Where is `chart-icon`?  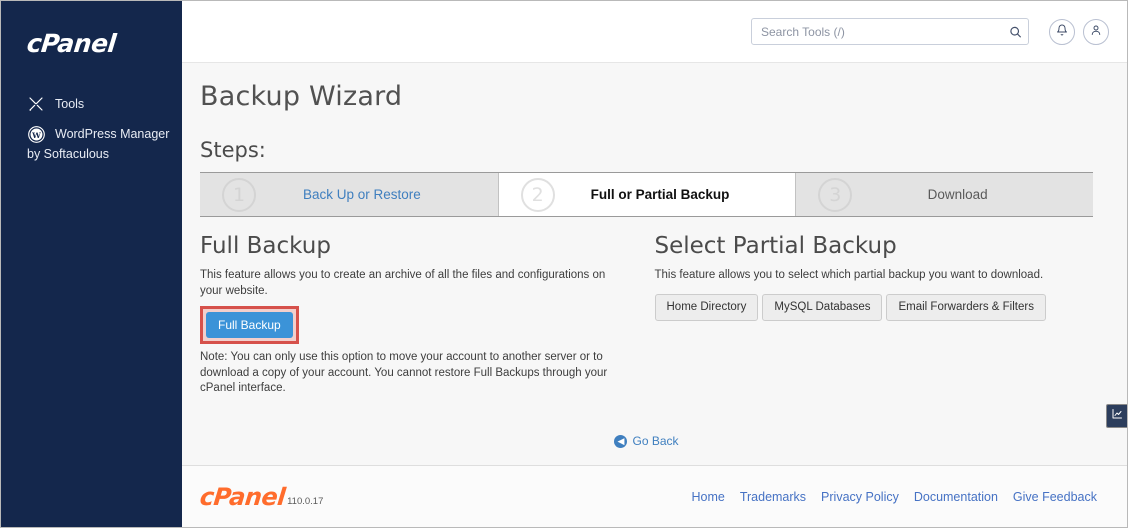 chart-icon is located at coordinates (1117, 416).